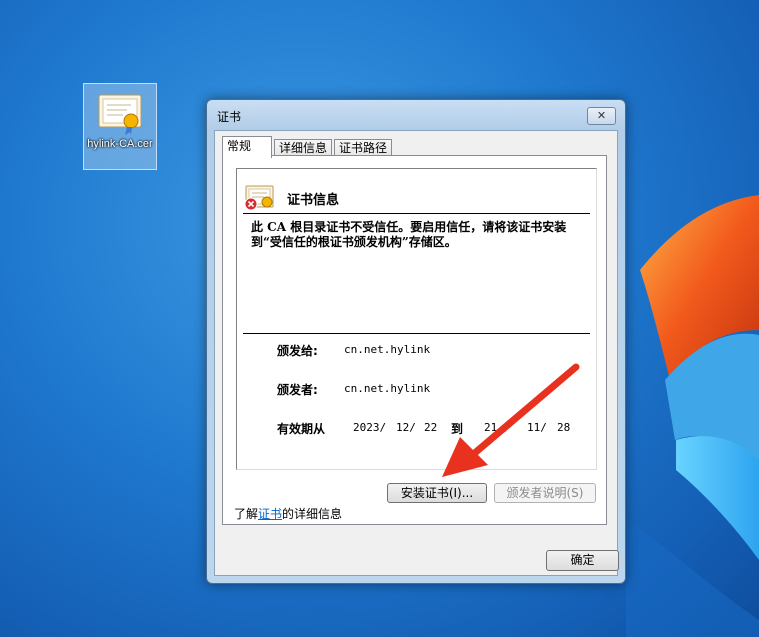  What do you see at coordinates (370, 427) in the screenshot?
I see `valid-from-year: 2023/` at bounding box center [370, 427].